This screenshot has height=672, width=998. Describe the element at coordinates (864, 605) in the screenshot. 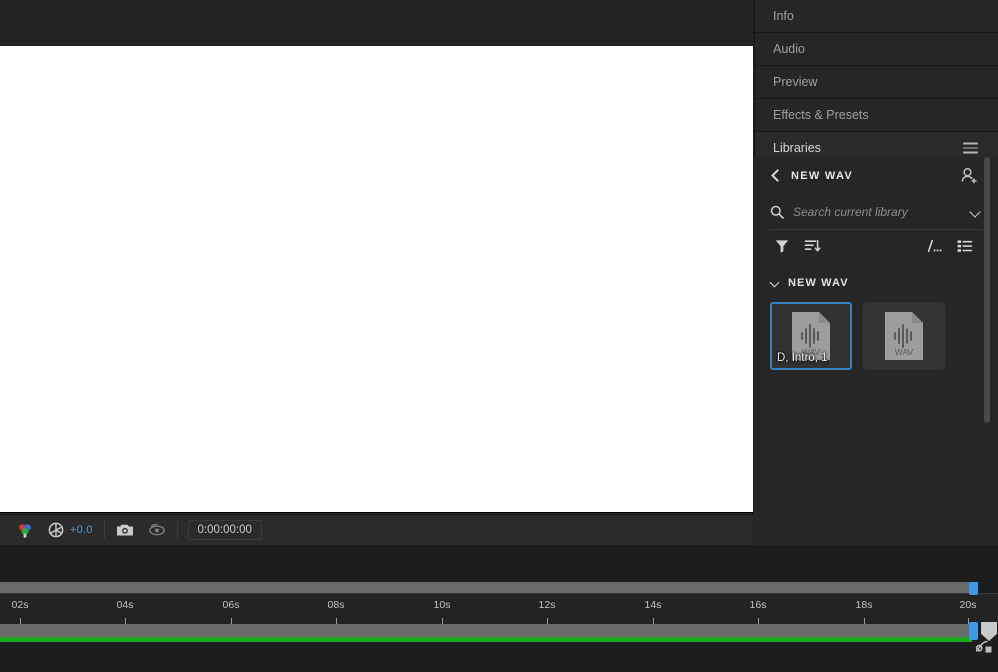

I see `ruler-tick-label: 18s` at that location.